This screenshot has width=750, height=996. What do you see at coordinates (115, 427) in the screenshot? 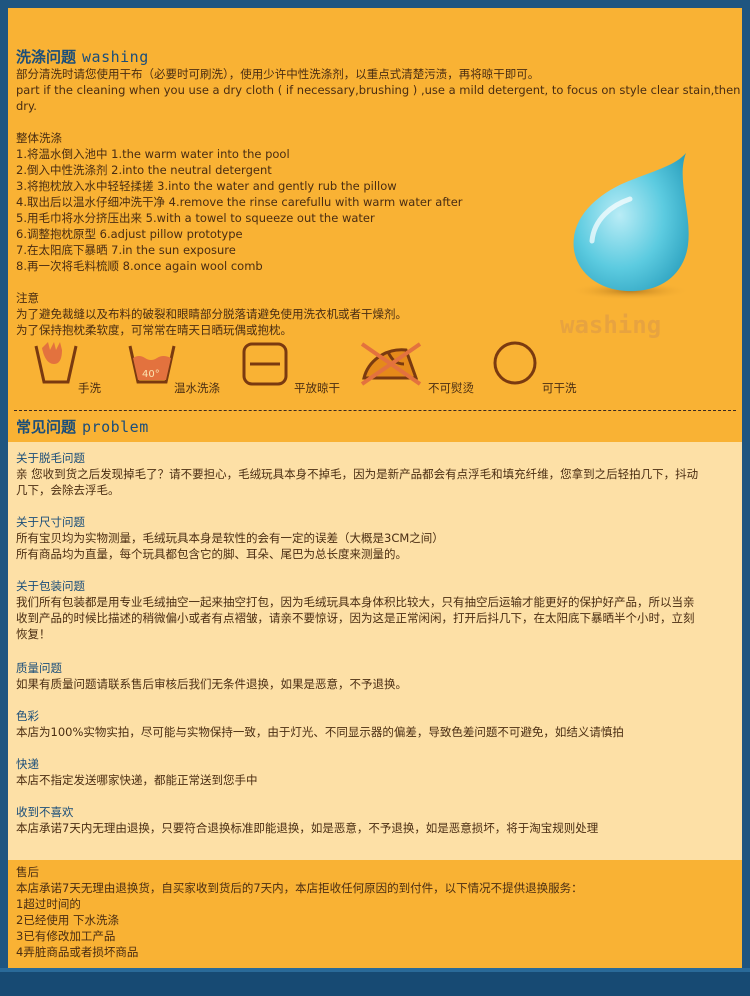
I see `problem-title-en: problem` at bounding box center [115, 427].